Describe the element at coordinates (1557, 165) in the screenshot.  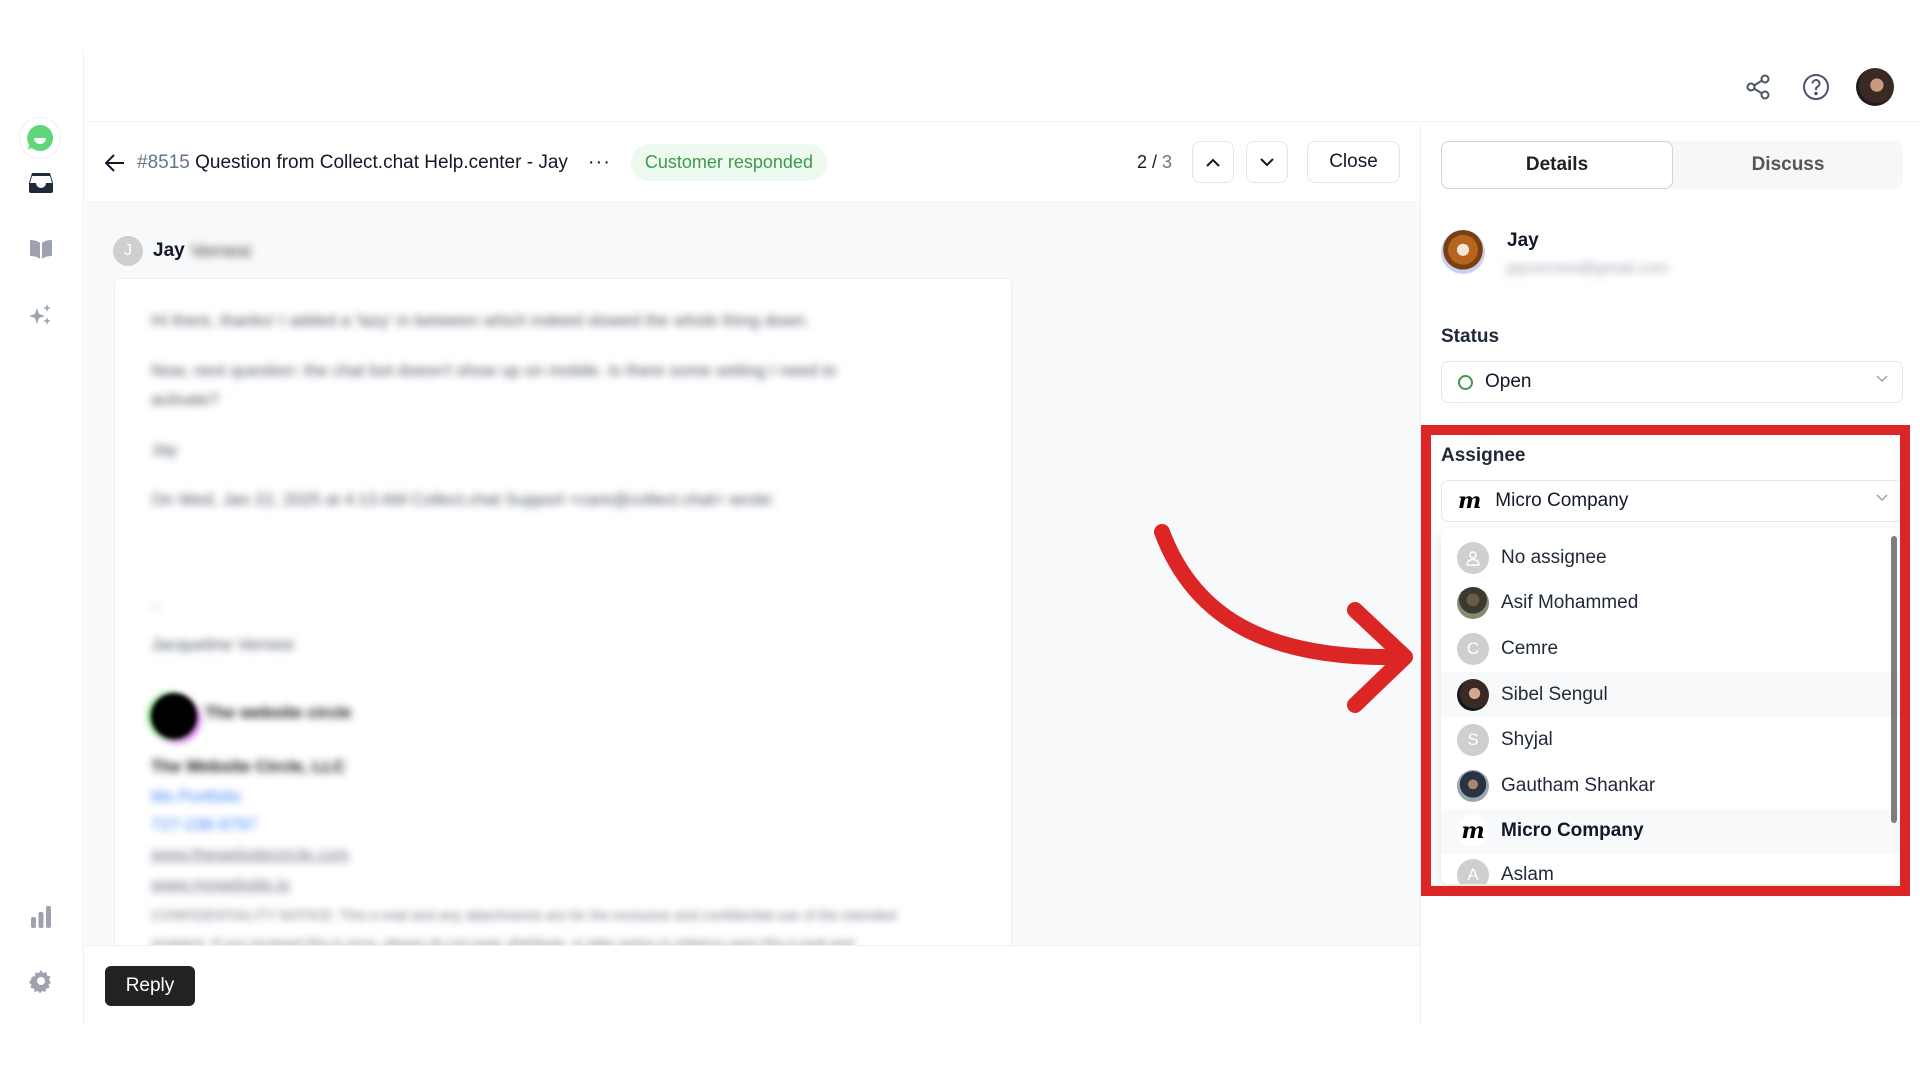
I see `tab-details: Details` at that location.